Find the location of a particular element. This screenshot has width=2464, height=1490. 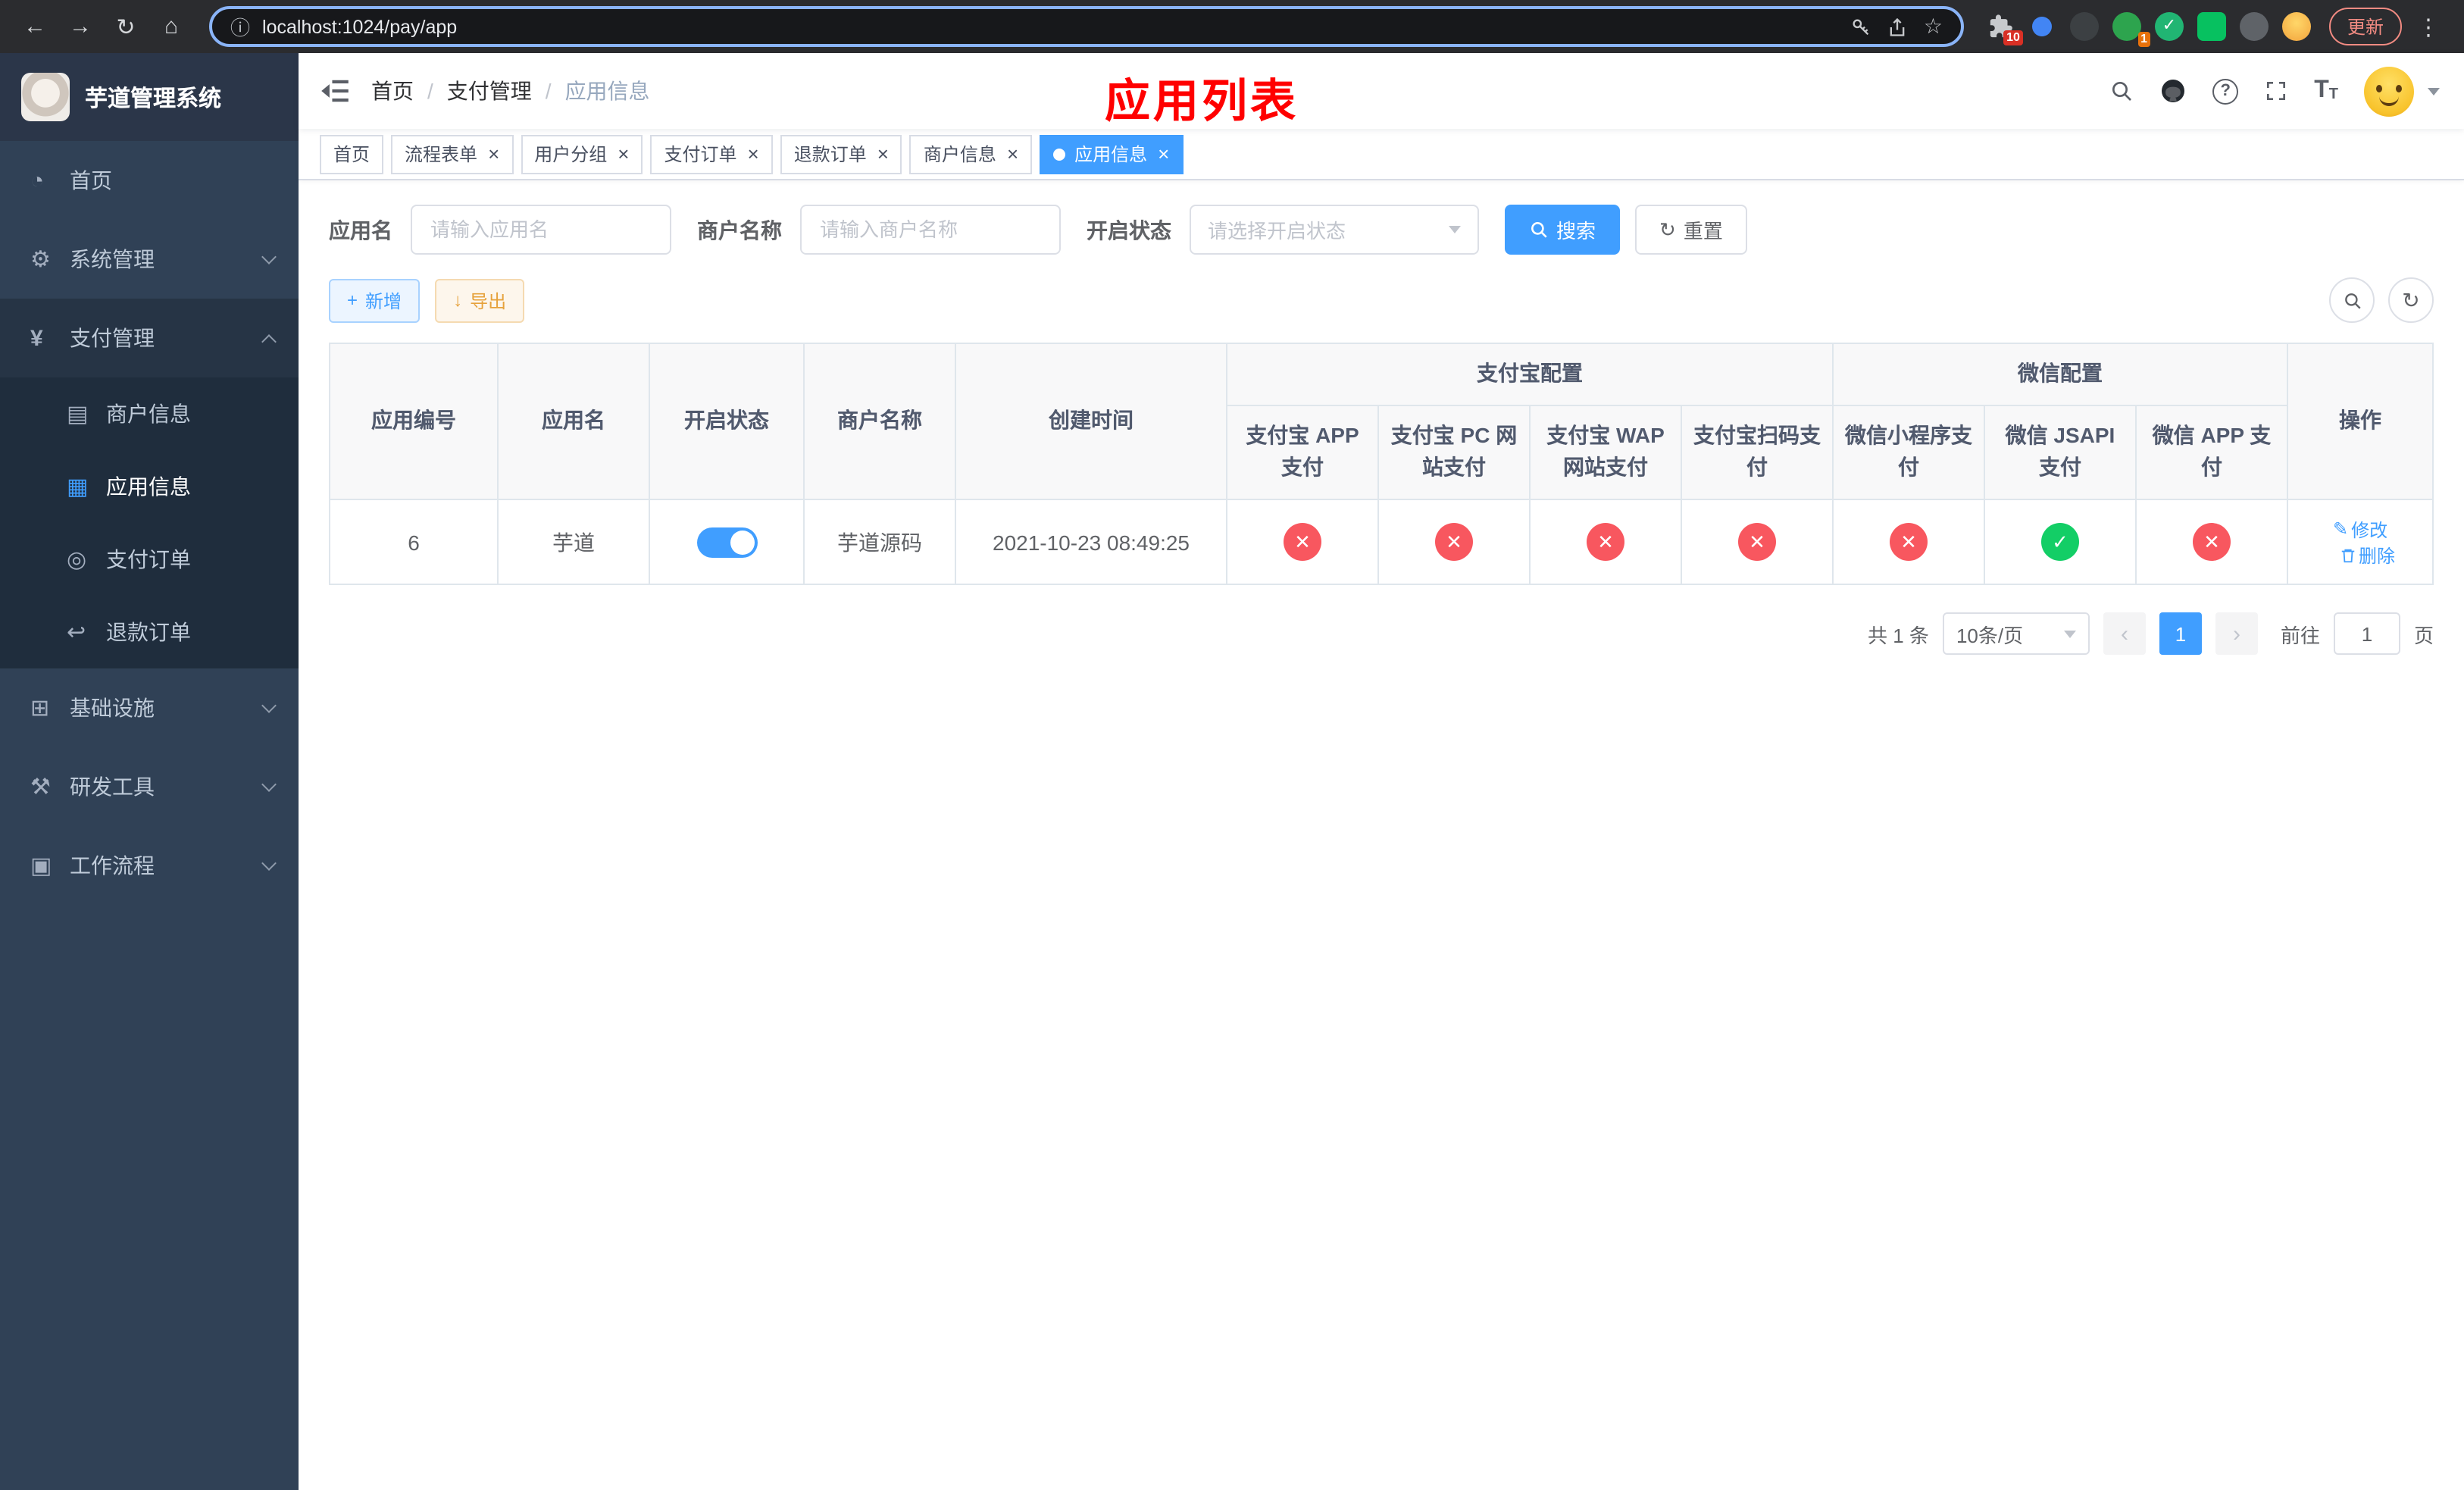

github-icon is located at coordinates (2173, 91).